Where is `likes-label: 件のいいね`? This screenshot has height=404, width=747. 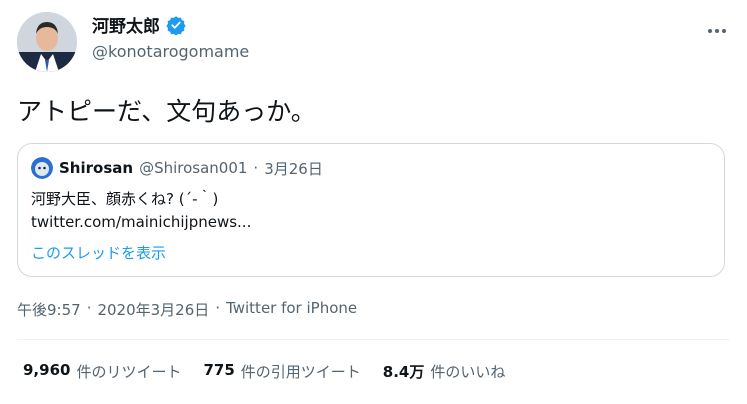
likes-label: 件のいいね is located at coordinates (468, 372).